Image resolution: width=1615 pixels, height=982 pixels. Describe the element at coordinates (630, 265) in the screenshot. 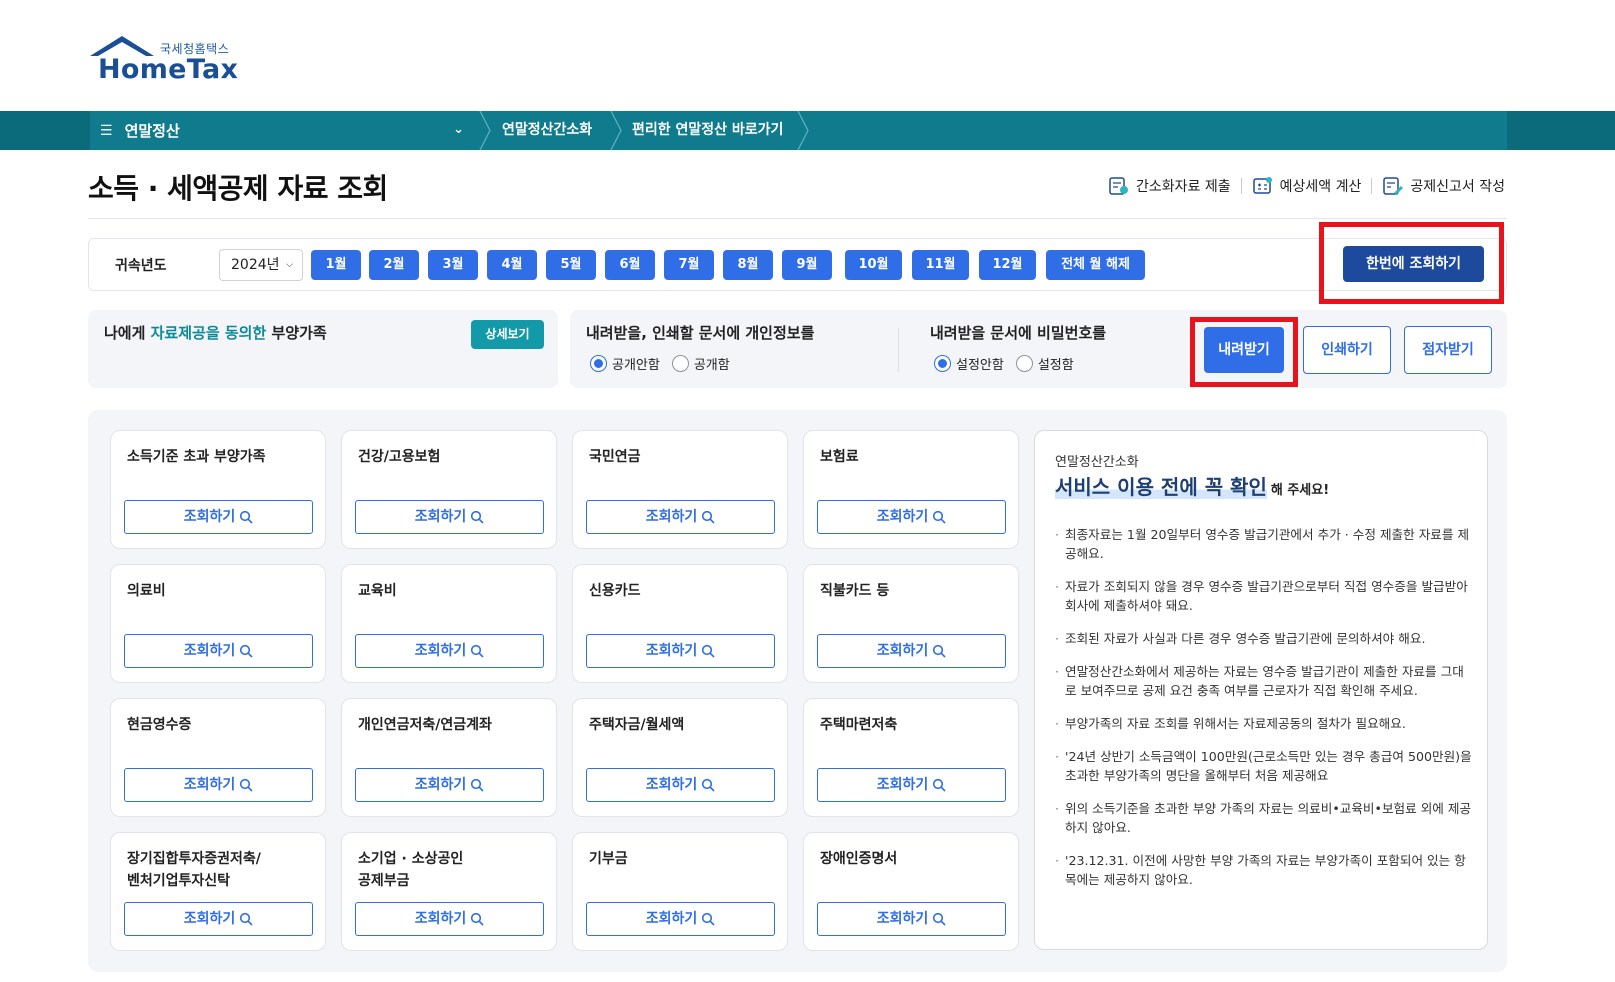

I see `month-button-6: 6월` at that location.